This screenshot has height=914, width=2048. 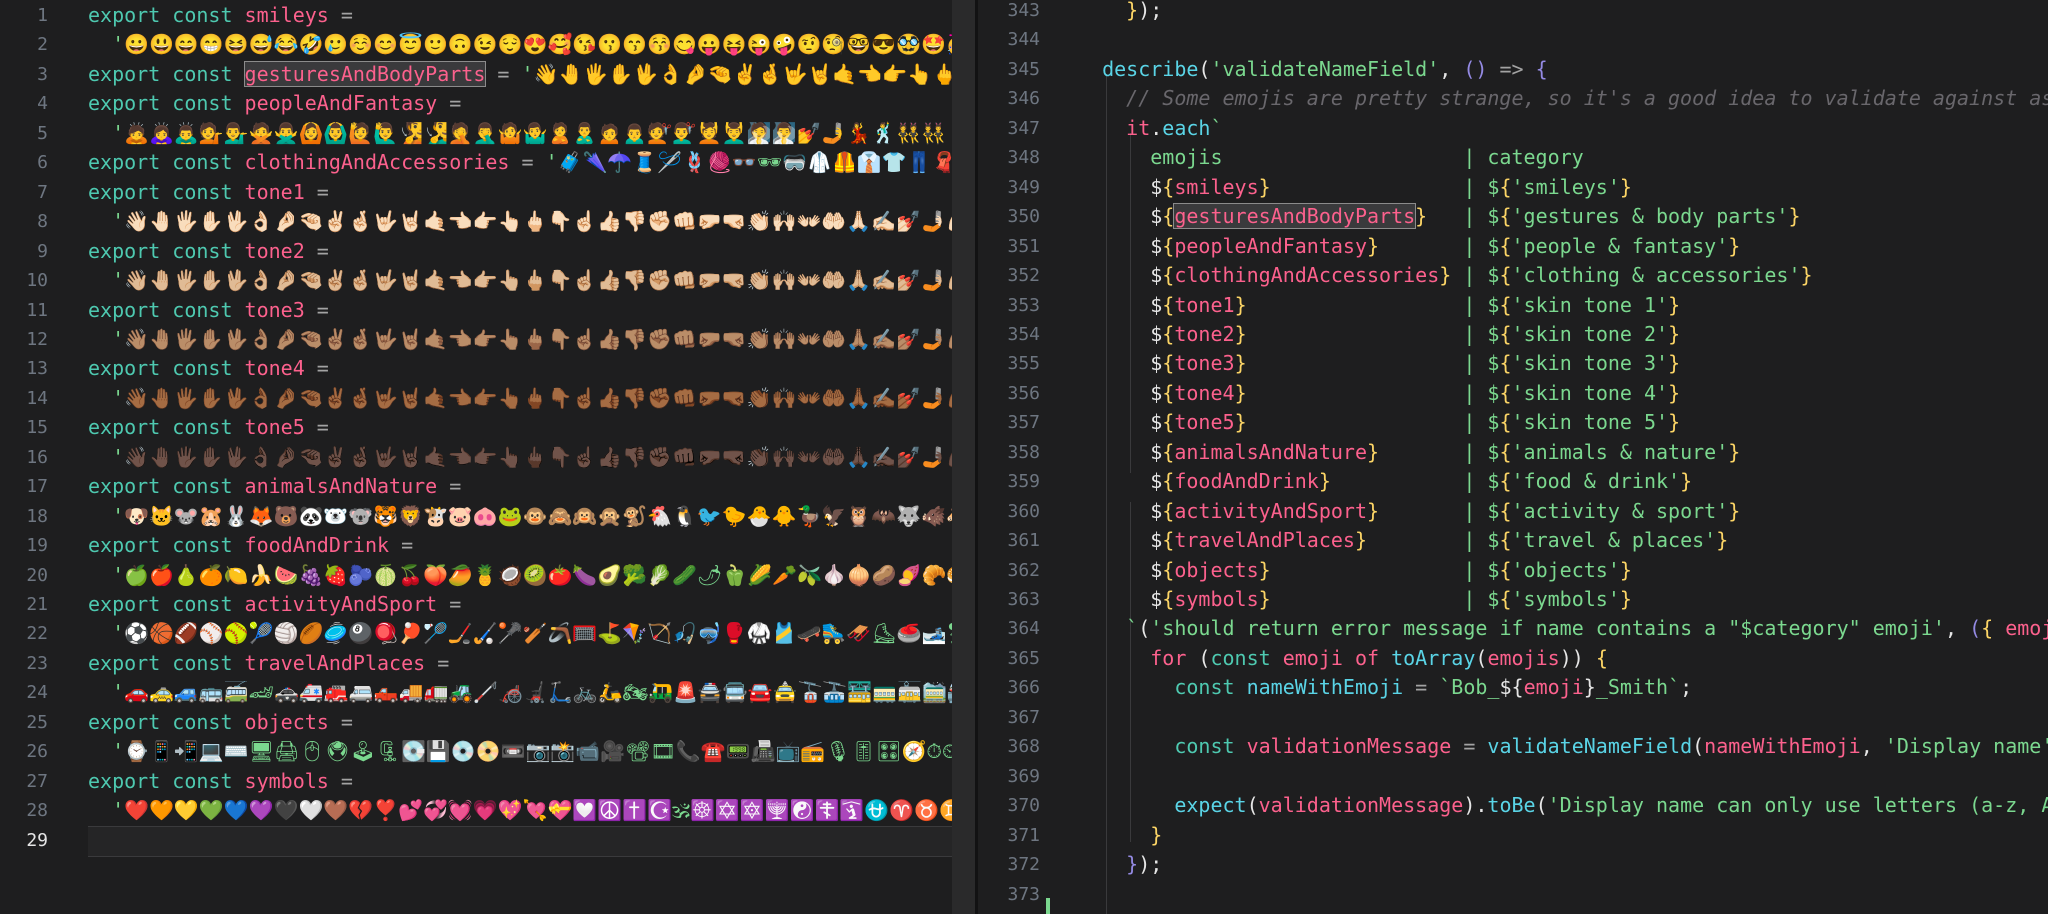 What do you see at coordinates (1513, 306) in the screenshot?
I see `code-line: 353 ${tone1} | ${'skin tone 1'}` at bounding box center [1513, 306].